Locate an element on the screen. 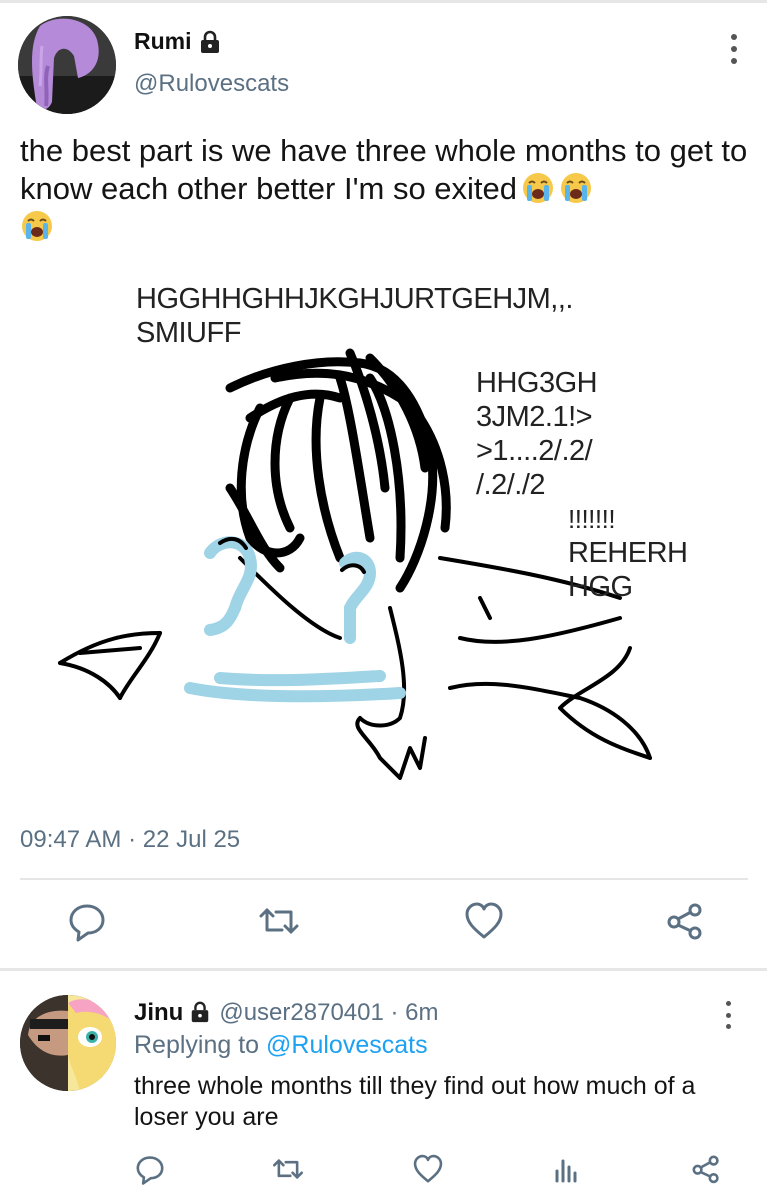  tweet-actions is located at coordinates (383, 925).